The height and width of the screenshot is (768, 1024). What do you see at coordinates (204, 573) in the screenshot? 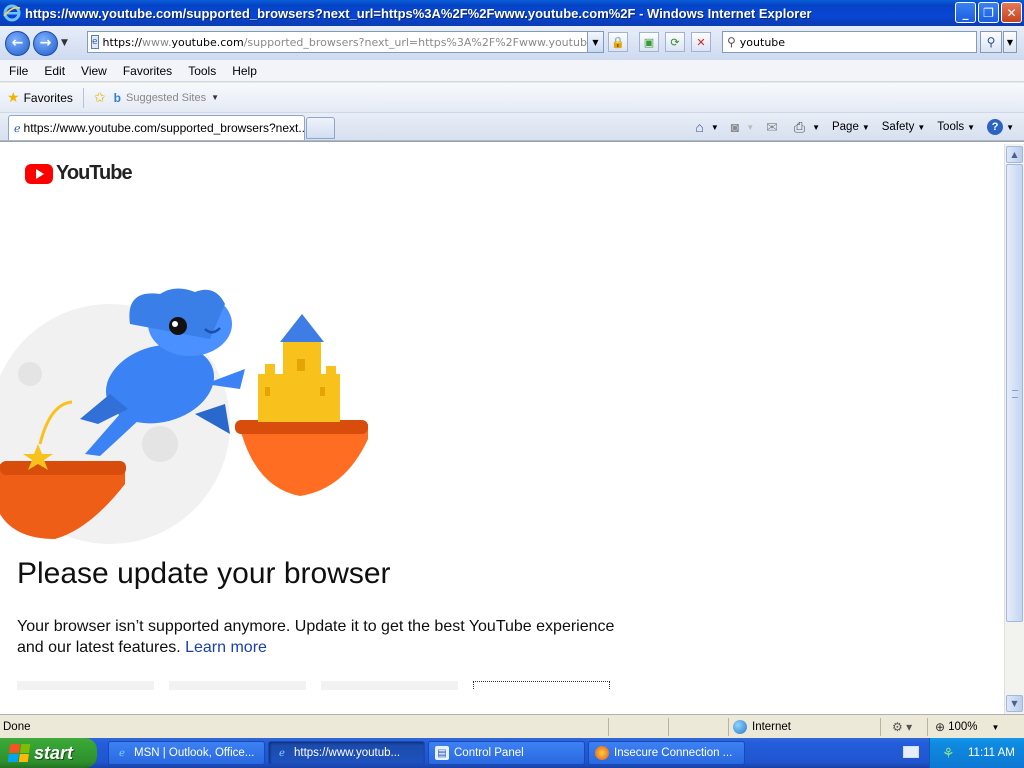
I see `page-heading: Please update your browser` at bounding box center [204, 573].